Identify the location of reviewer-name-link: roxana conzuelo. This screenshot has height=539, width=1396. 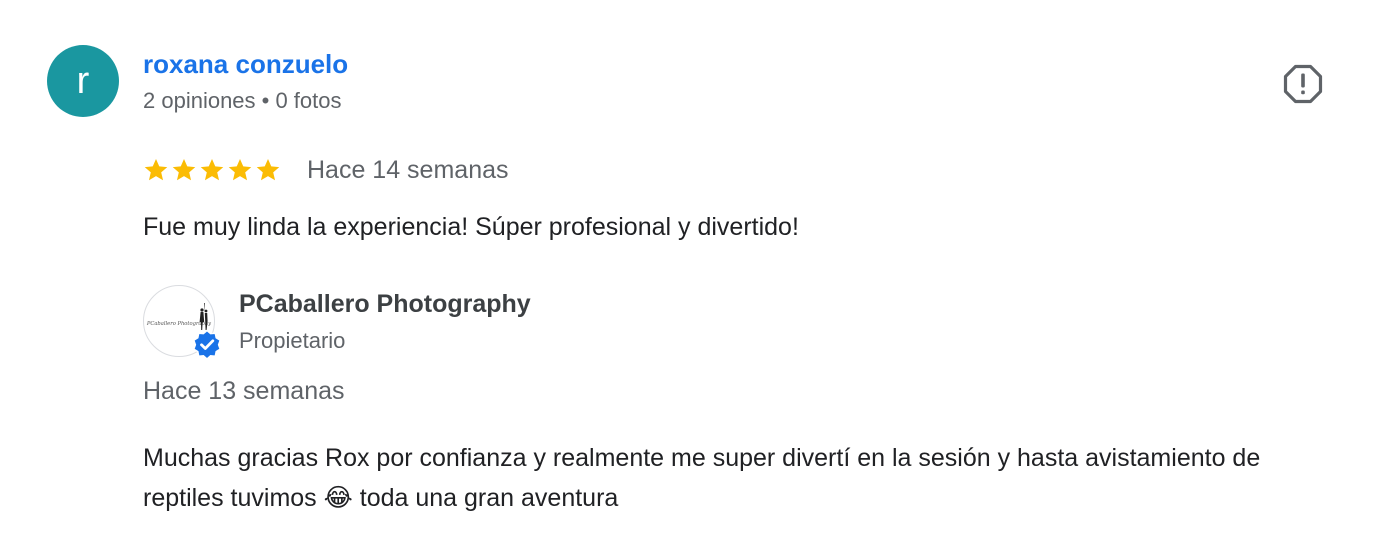
(245, 64).